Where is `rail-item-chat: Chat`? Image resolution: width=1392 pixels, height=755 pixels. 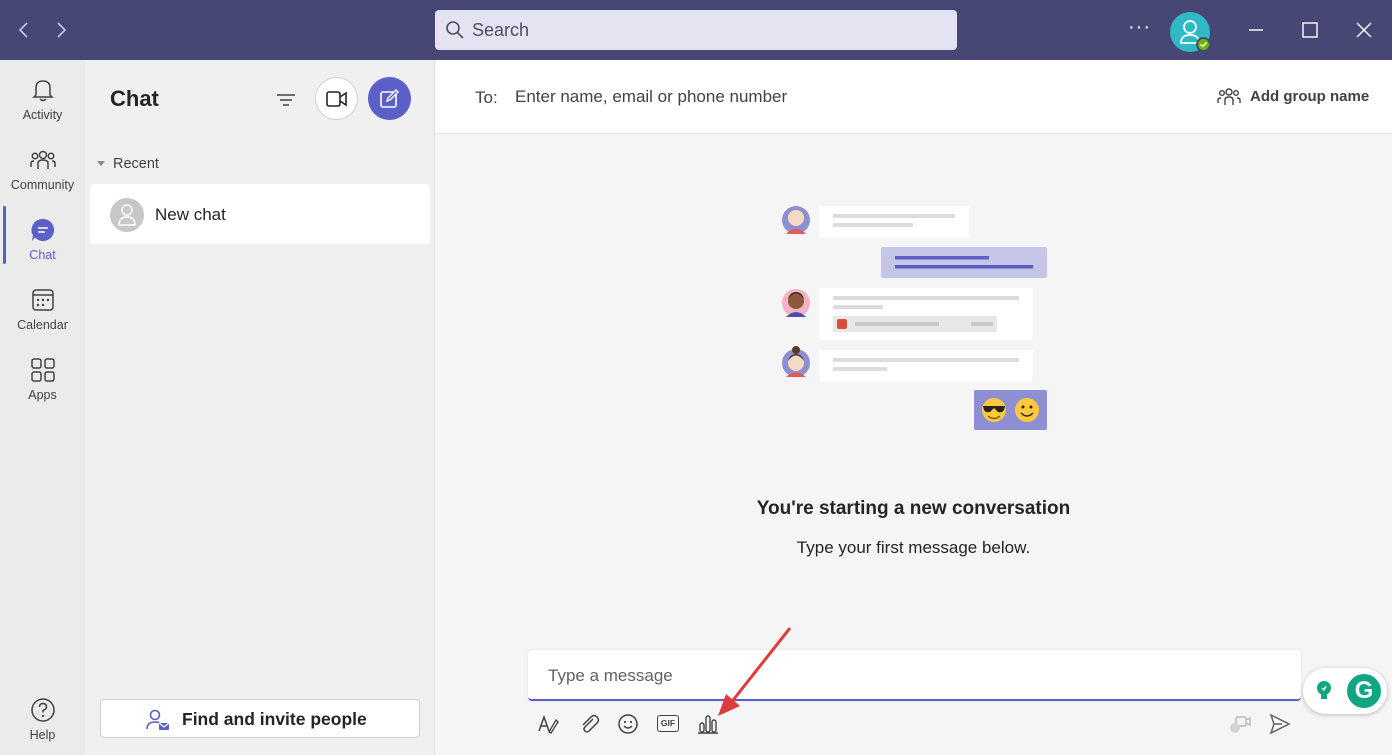 rail-item-chat: Chat is located at coordinates (42, 238).